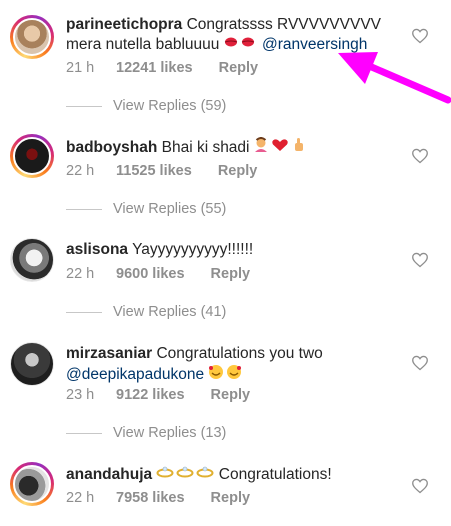 This screenshot has height=526, width=451. I want to click on annotation-arrow, so click(394, 78).